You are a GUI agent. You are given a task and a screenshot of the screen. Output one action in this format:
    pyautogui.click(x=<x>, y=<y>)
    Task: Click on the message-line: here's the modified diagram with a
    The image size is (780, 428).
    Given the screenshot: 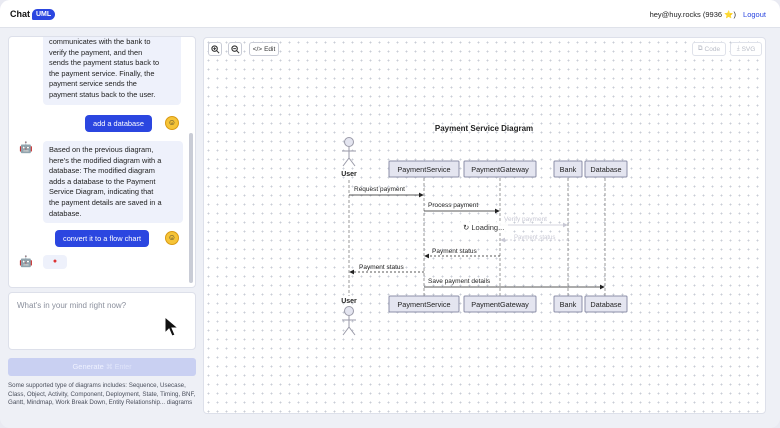 What is the action you would take?
    pyautogui.click(x=105, y=160)
    